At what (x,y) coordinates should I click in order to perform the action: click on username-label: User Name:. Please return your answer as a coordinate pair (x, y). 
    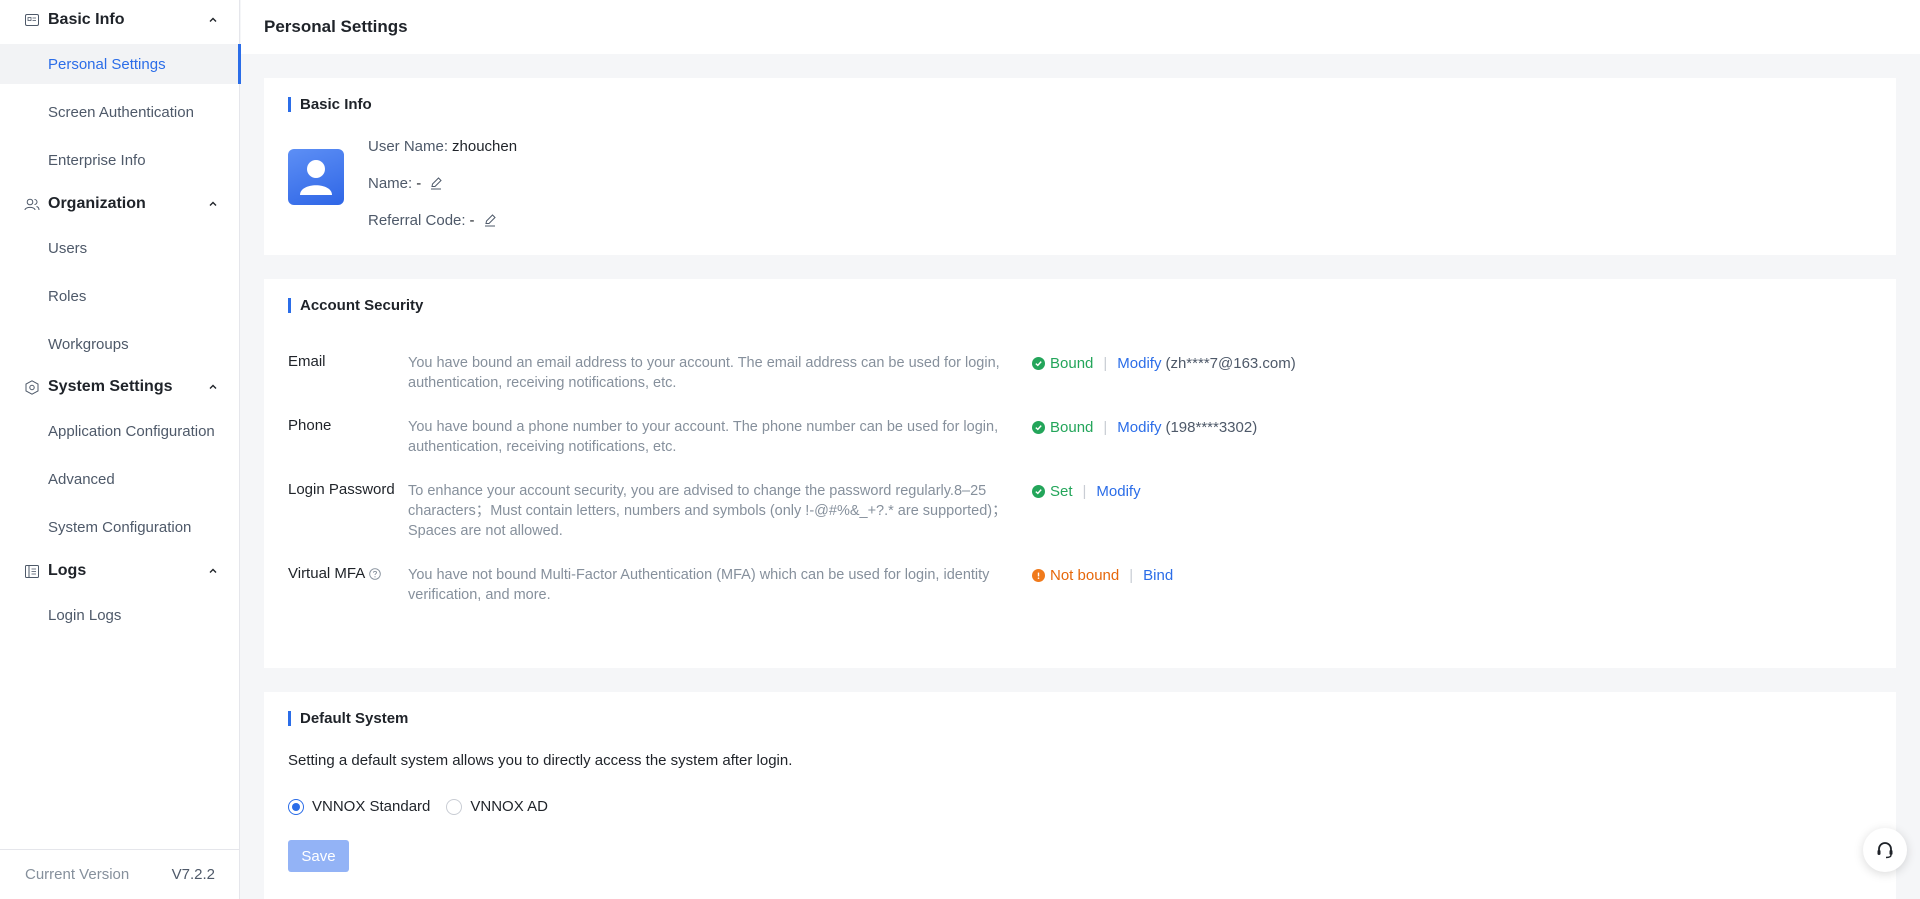
    Looking at the image, I should click on (408, 146).